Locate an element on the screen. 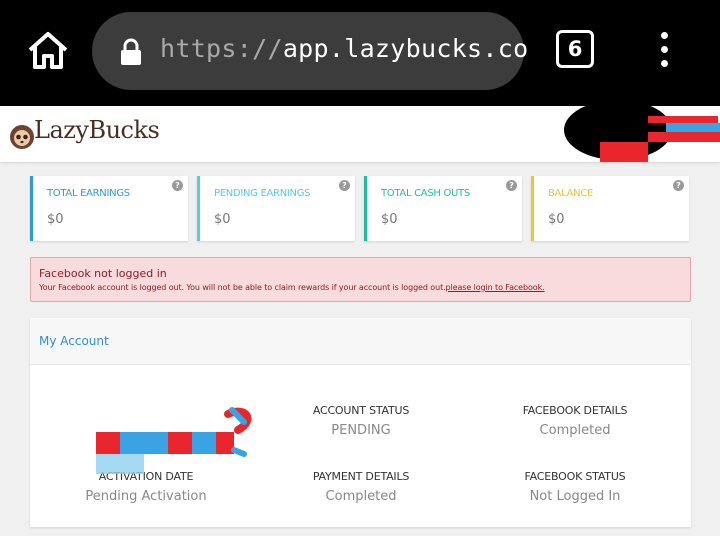  field-label: PAYMENT DETAILS is located at coordinates (361, 476).